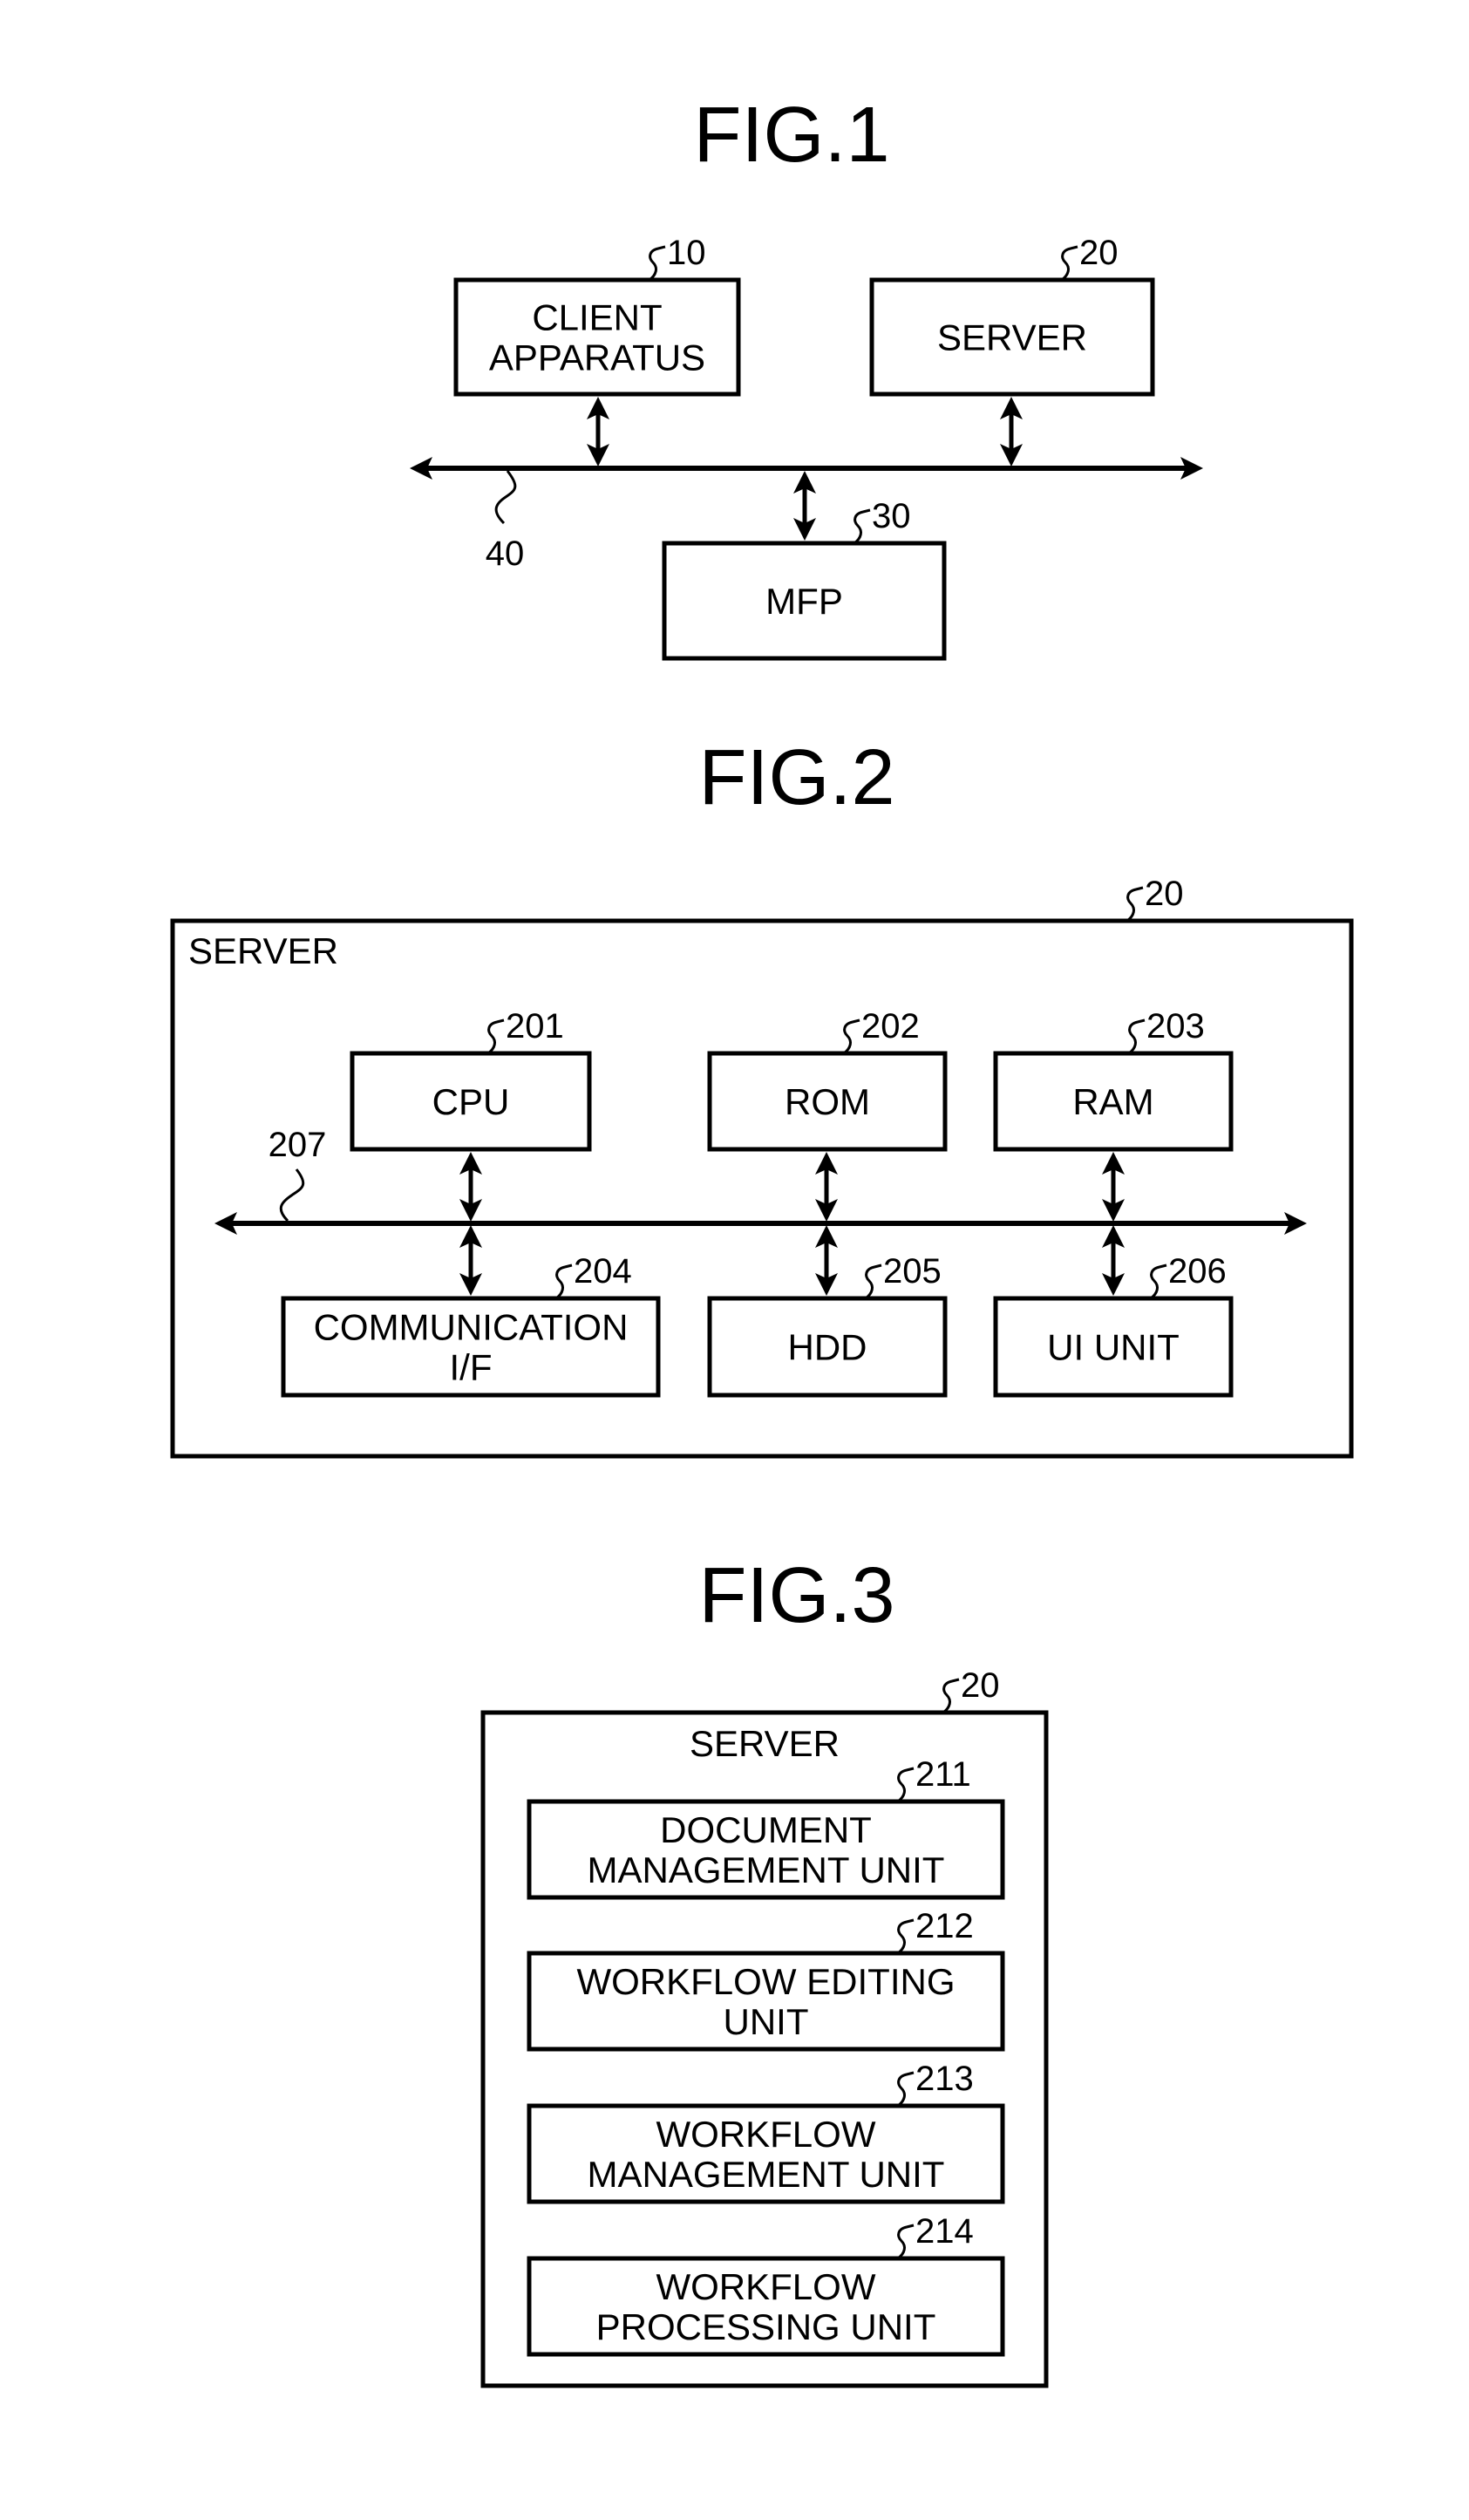 This screenshot has height=2520, width=1469. I want to click on ref-213-text: 213, so click(944, 2079).